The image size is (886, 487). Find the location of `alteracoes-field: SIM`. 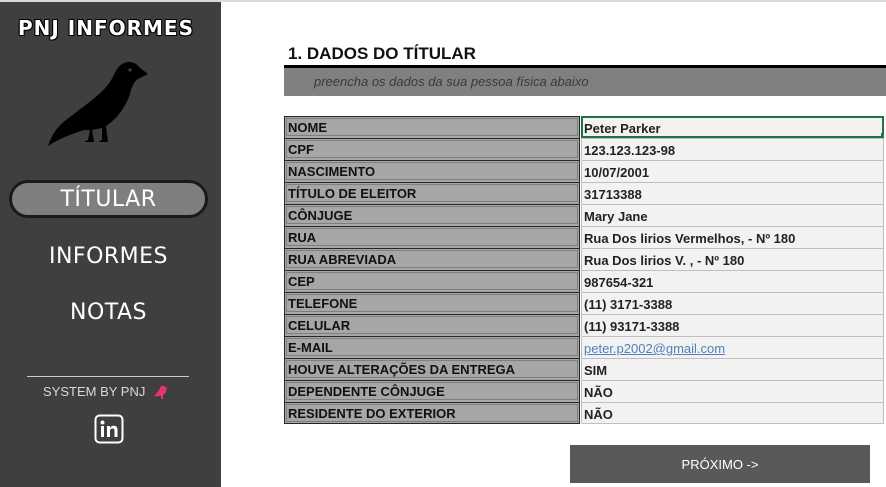

alteracoes-field: SIM is located at coordinates (732, 369).